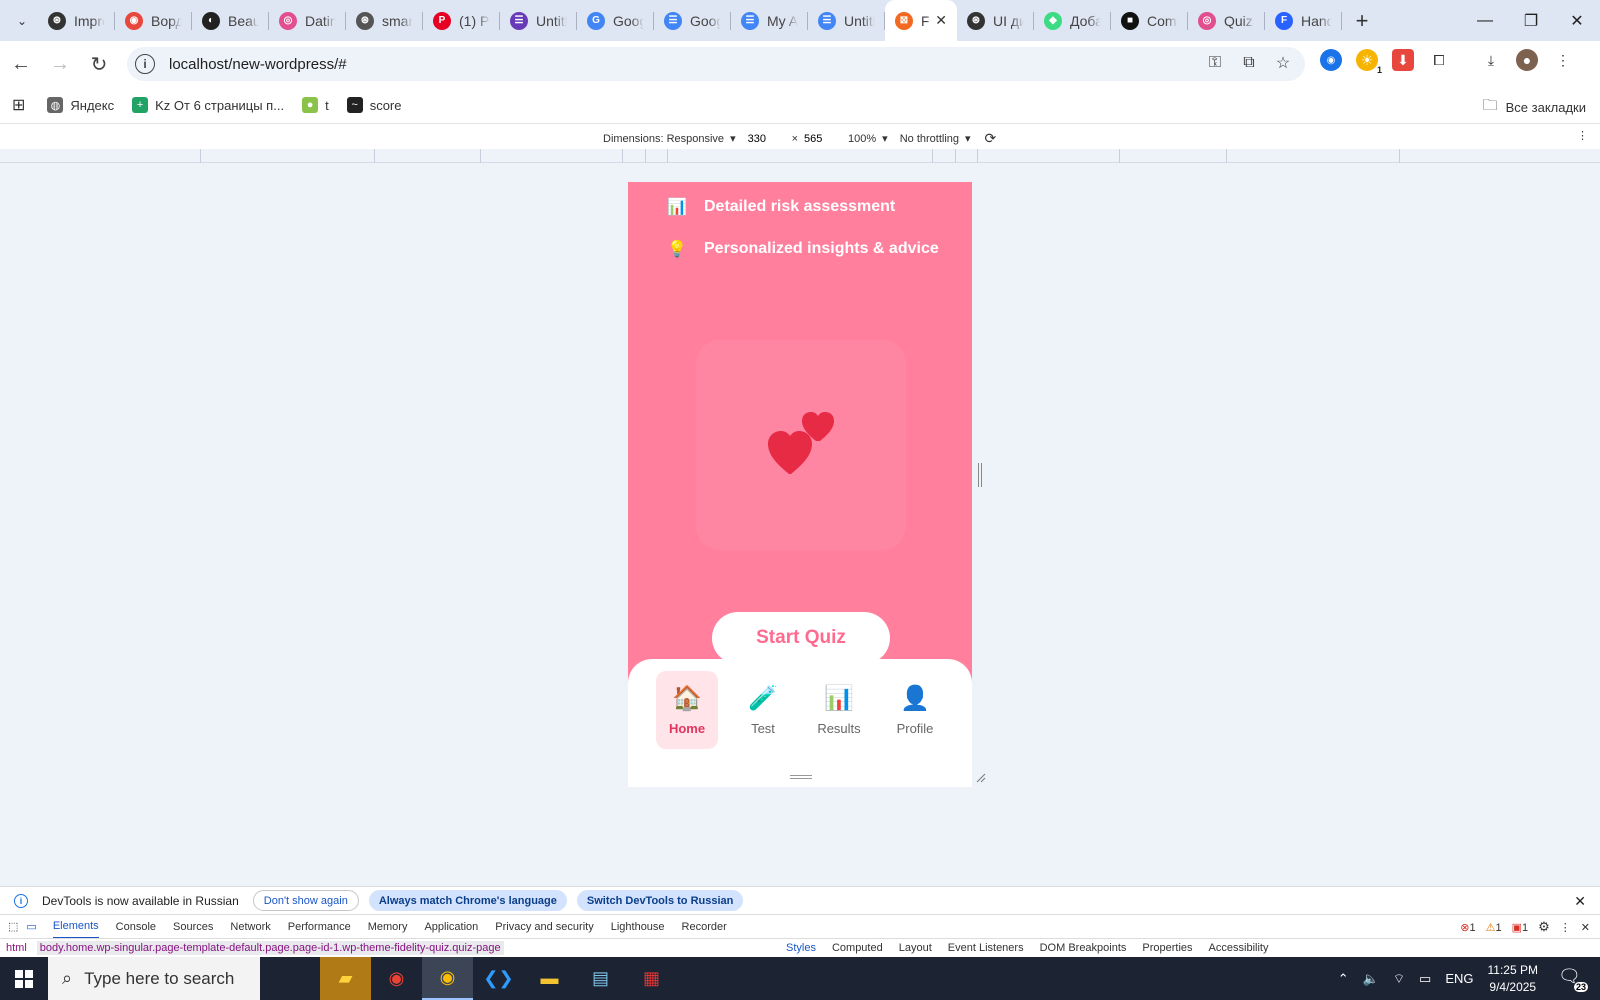 The height and width of the screenshot is (1000, 1600). Describe the element at coordinates (1485, 20) in the screenshot. I see `minimize-button: —` at that location.